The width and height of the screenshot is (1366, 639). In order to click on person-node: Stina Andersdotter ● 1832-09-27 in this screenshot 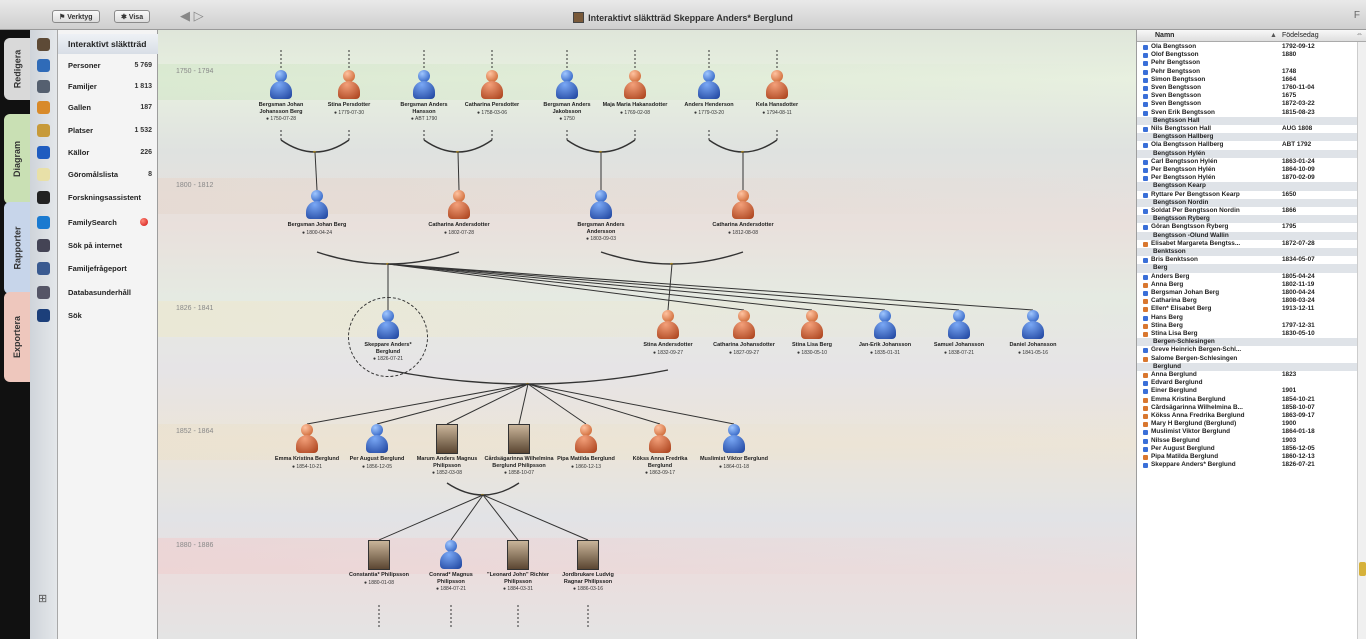, I will do `click(668, 333)`.